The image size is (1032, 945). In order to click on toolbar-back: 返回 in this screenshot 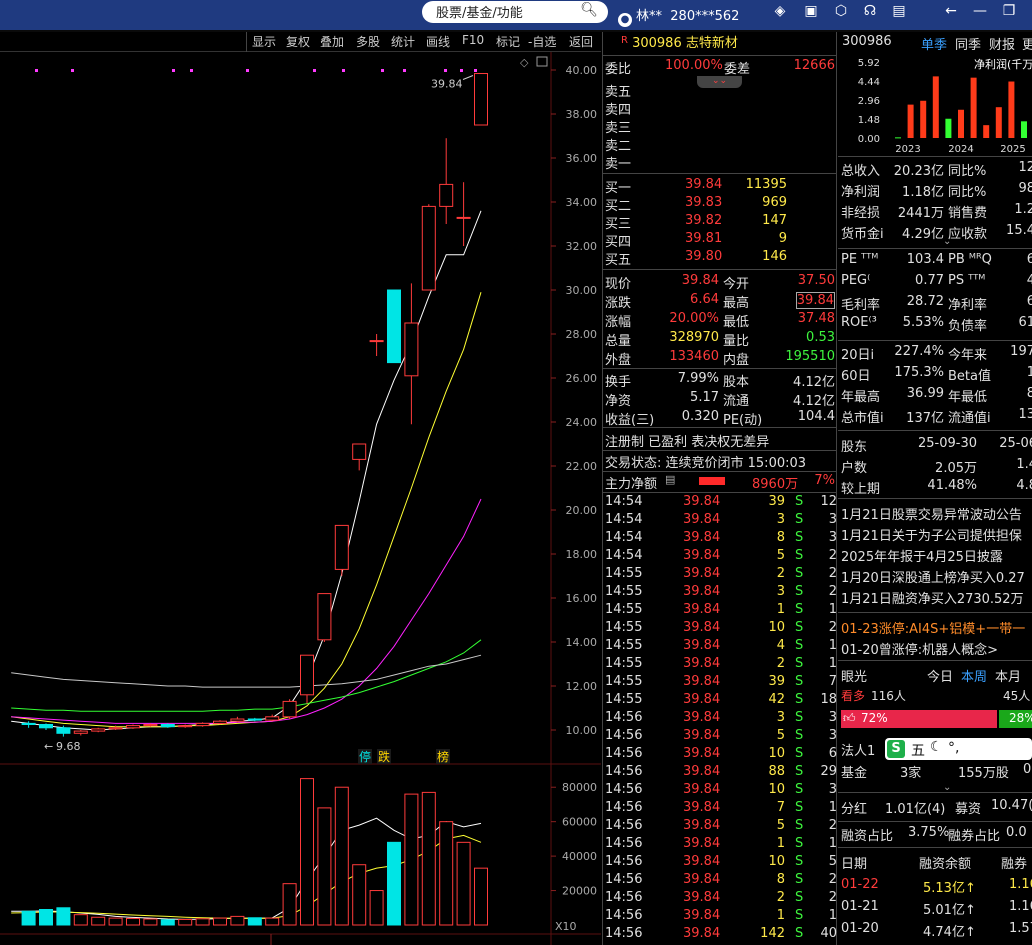, I will do `click(581, 41)`.